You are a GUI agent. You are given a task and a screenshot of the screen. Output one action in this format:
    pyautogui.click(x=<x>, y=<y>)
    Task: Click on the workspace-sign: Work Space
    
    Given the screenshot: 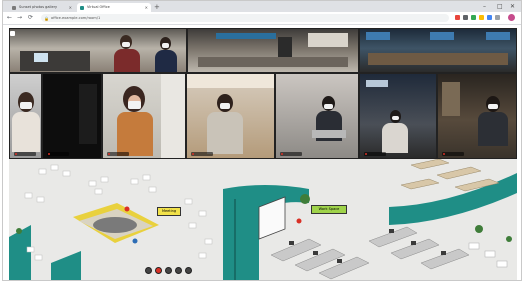 What is the action you would take?
    pyautogui.click(x=329, y=209)
    